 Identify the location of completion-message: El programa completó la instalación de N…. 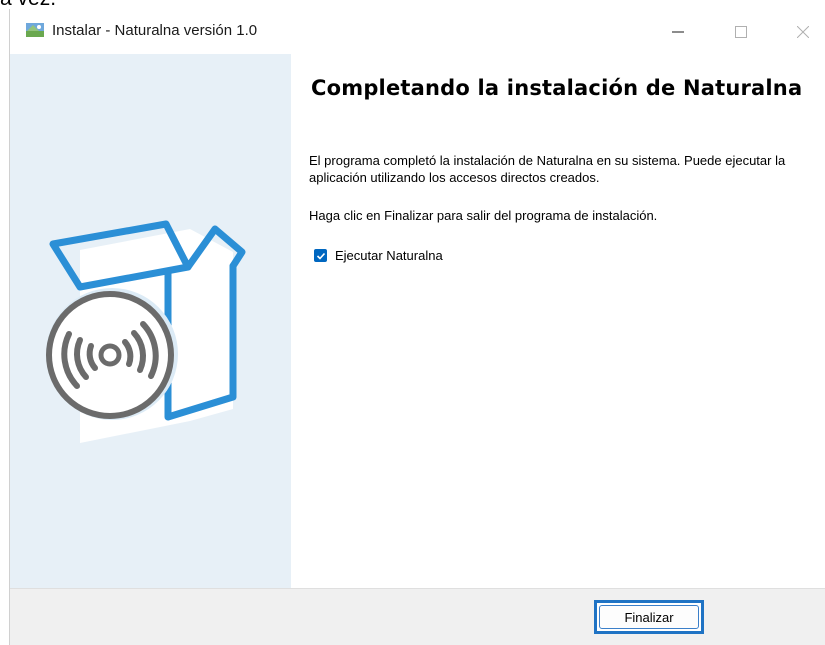
(547, 169).